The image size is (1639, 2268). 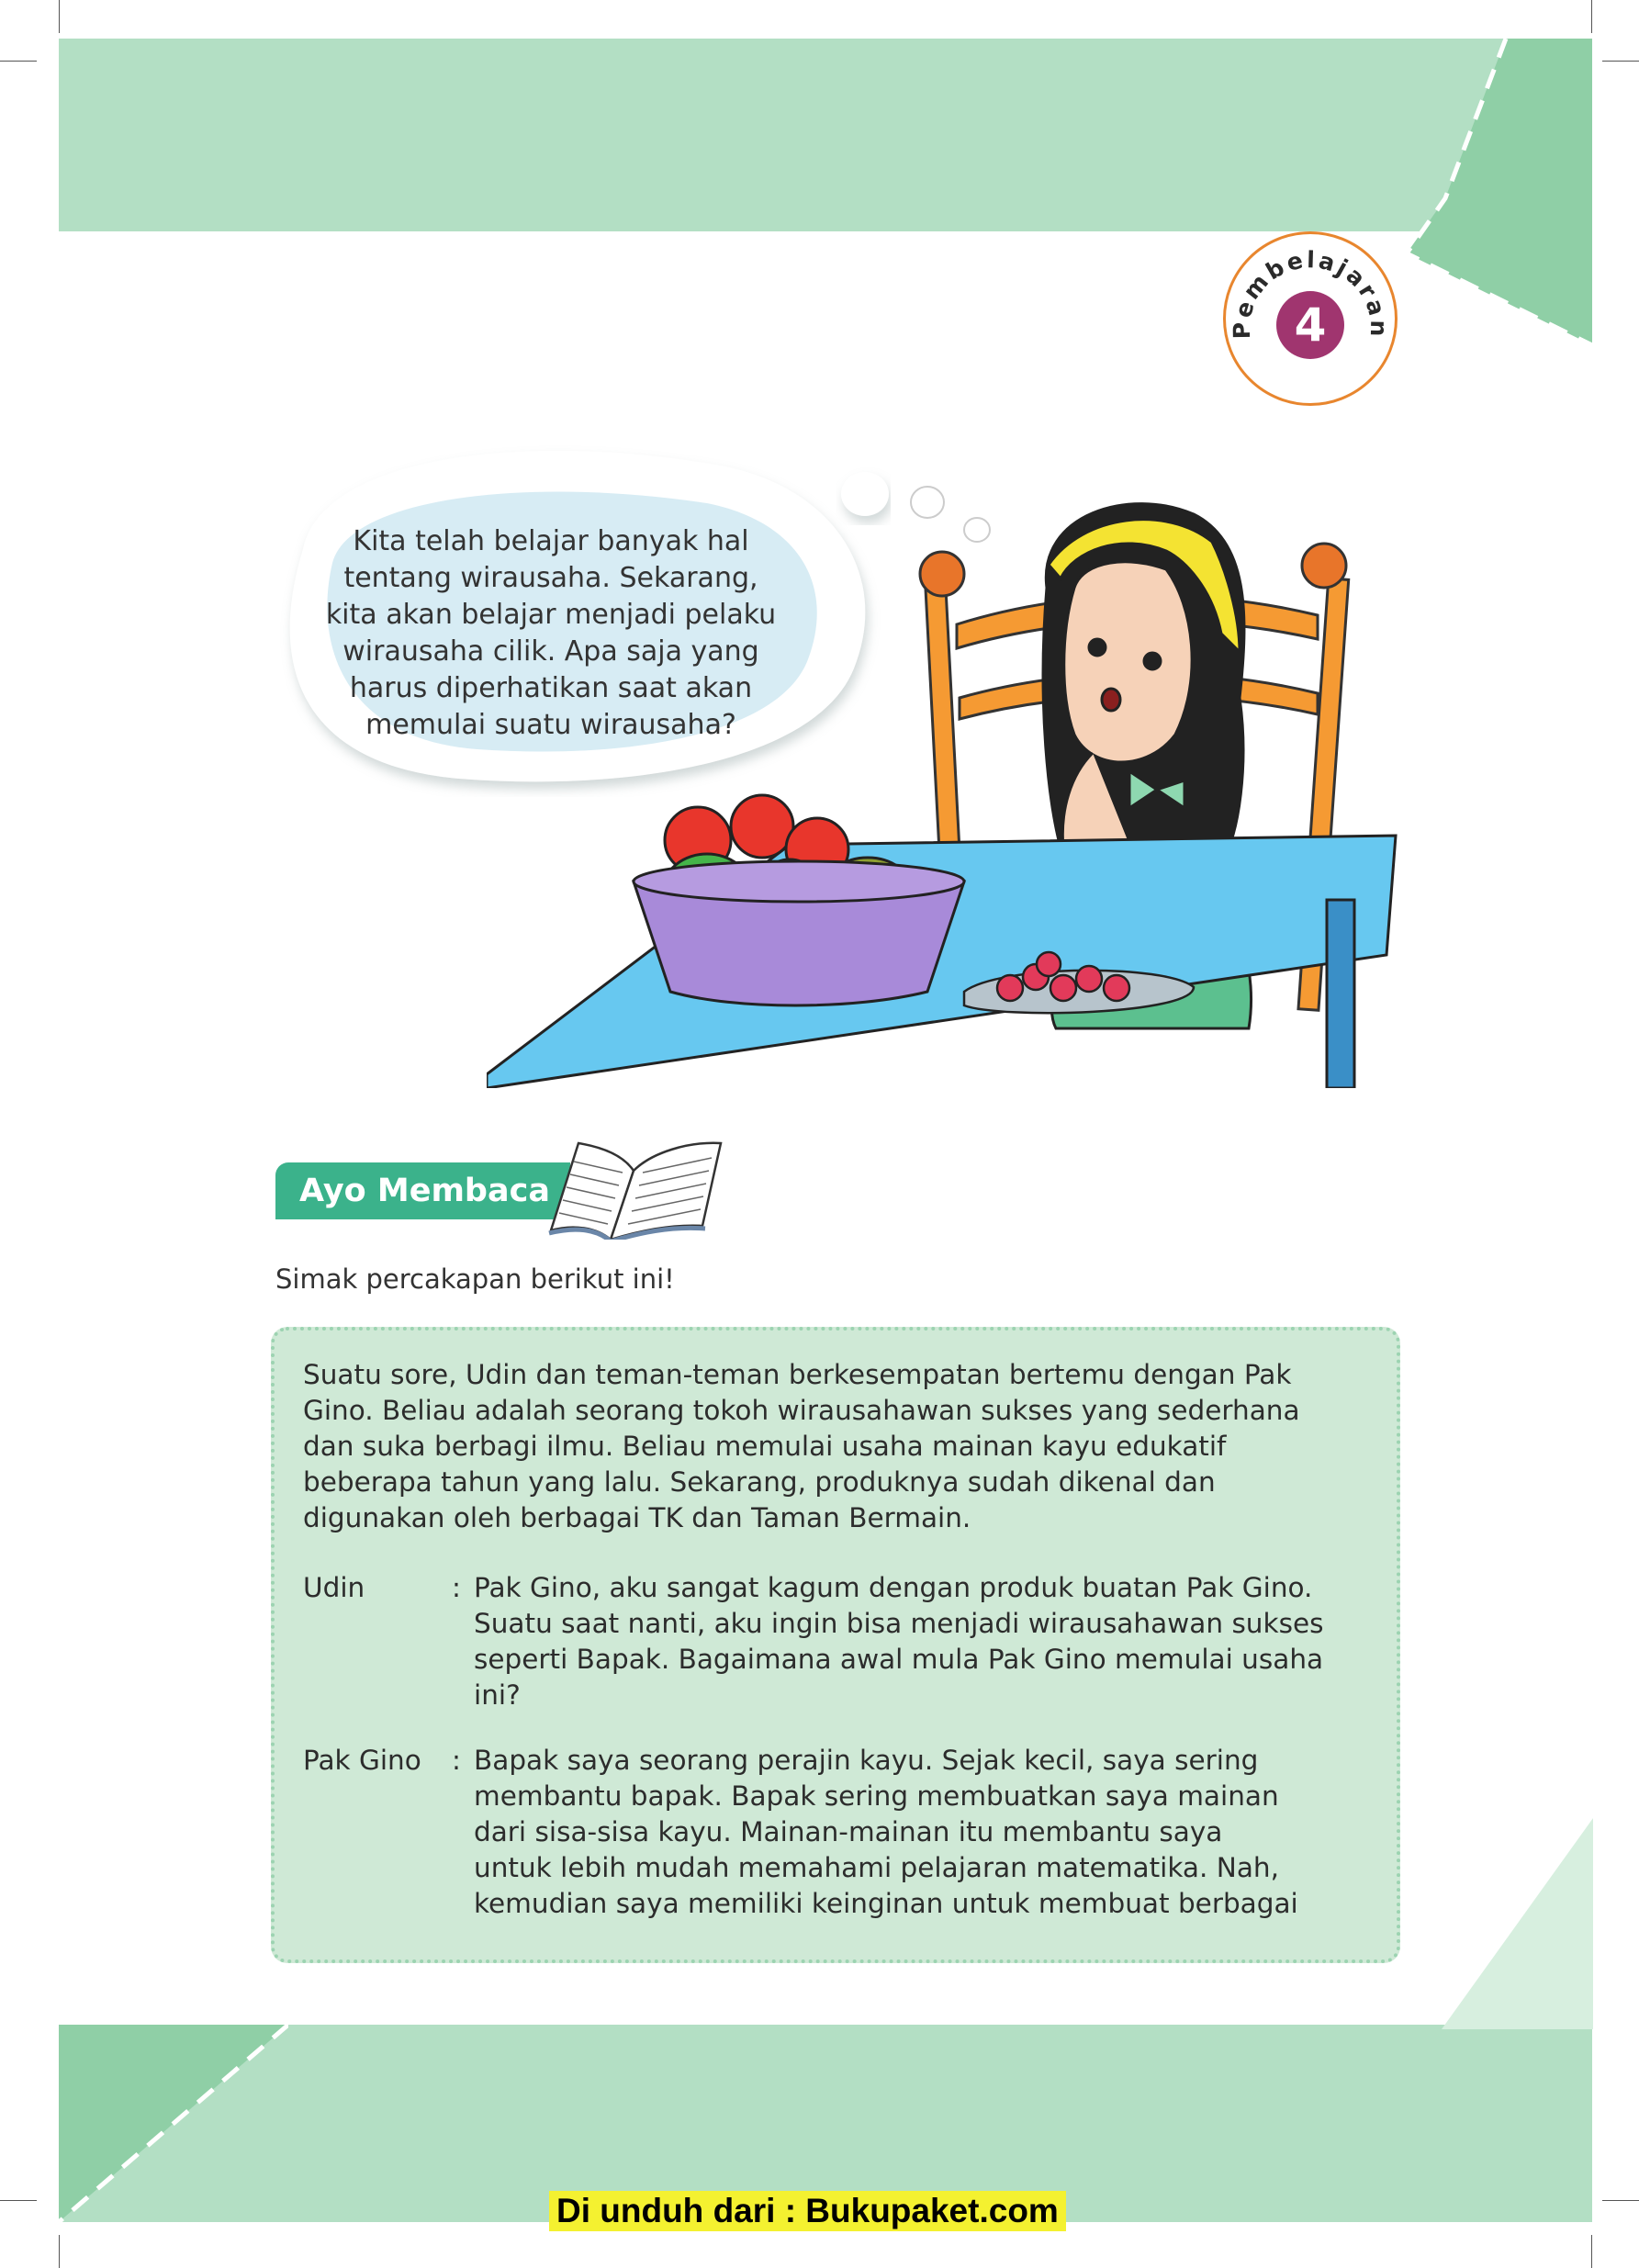 I want to click on speaker-udin: Udin, so click(x=334, y=1588).